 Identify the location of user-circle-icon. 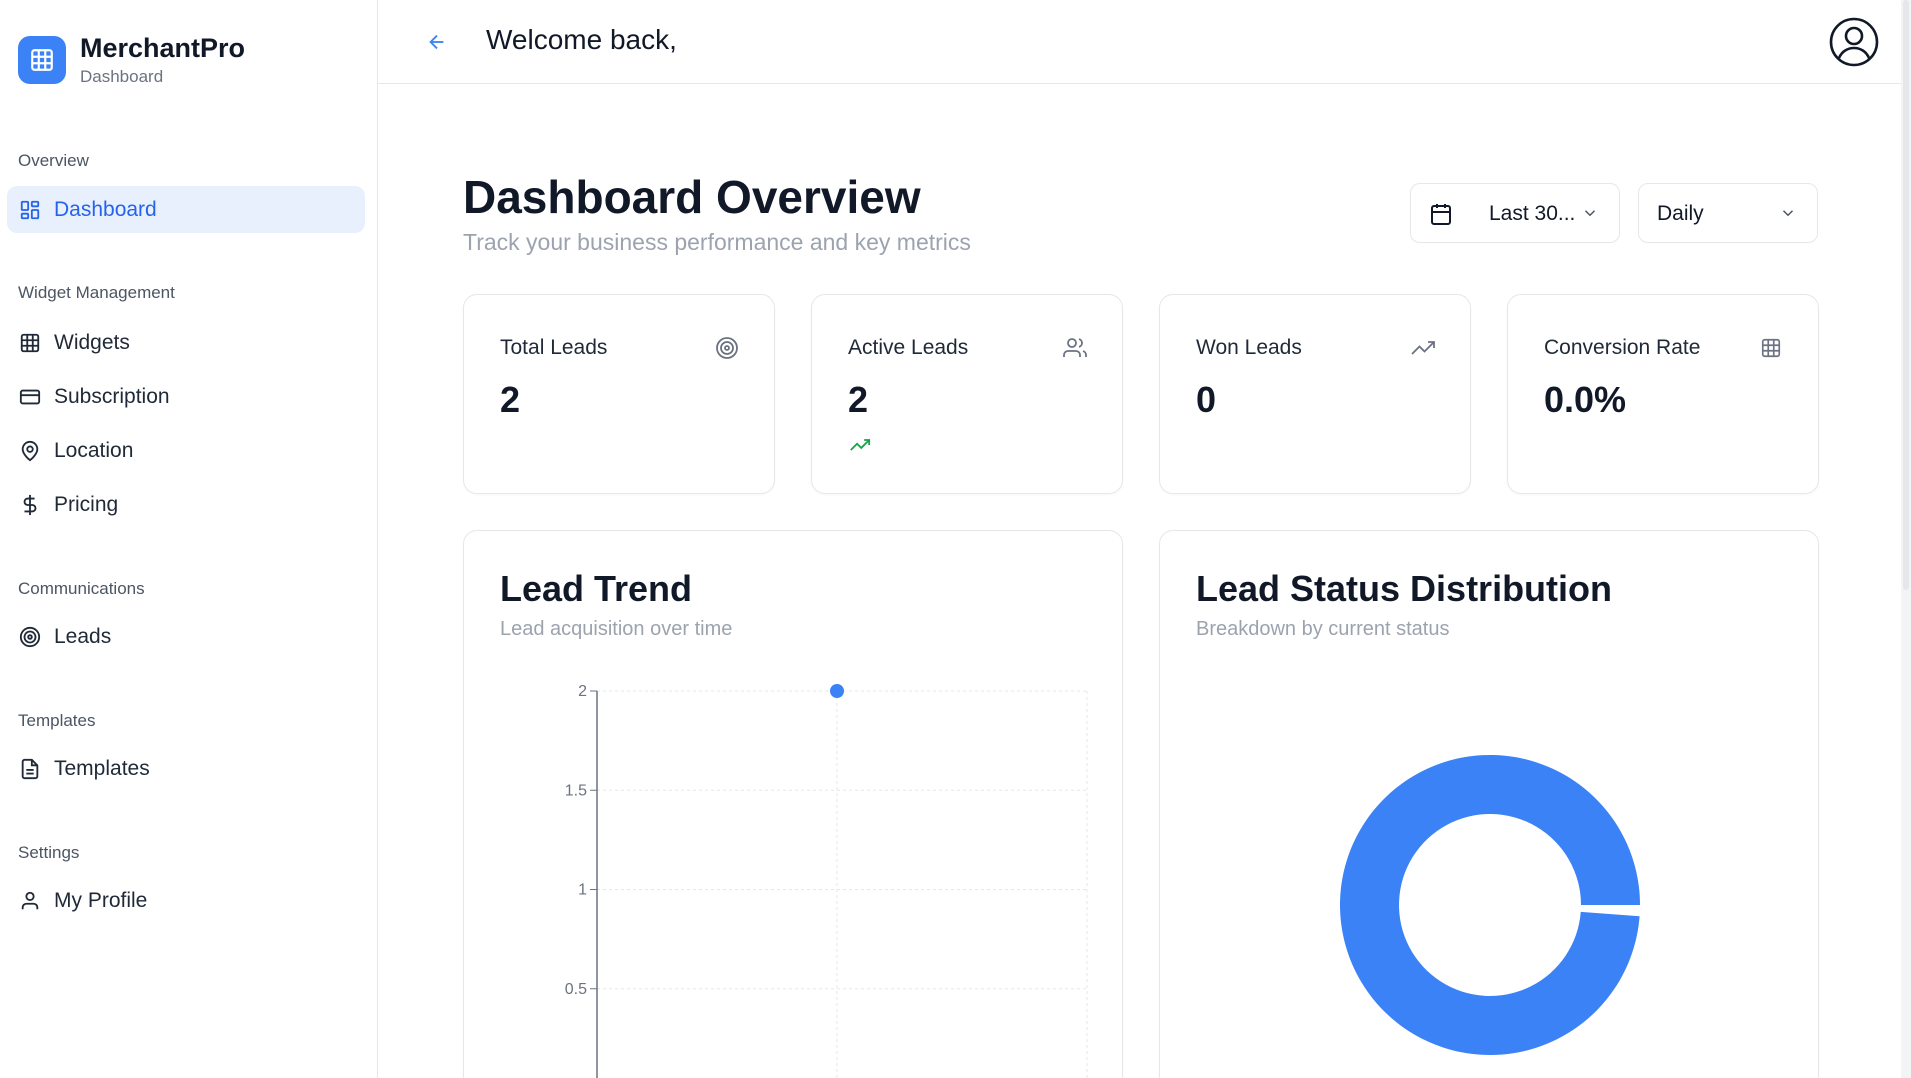
(1854, 42).